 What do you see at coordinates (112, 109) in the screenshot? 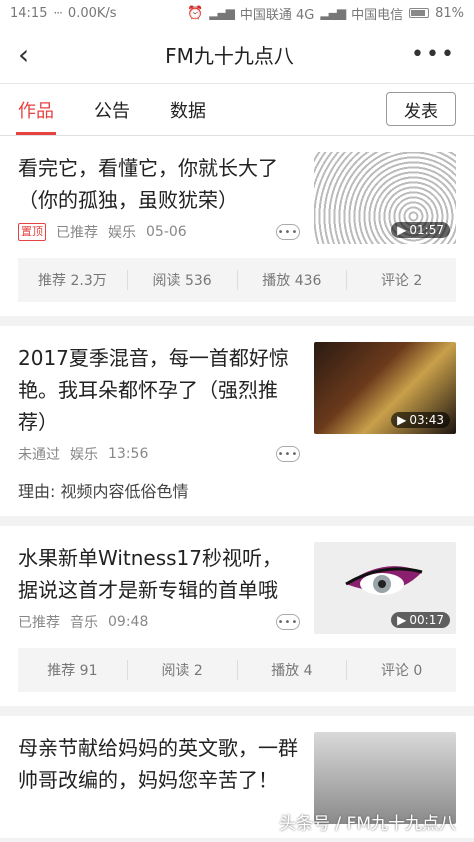
I see `tab-announcements: 公告` at bounding box center [112, 109].